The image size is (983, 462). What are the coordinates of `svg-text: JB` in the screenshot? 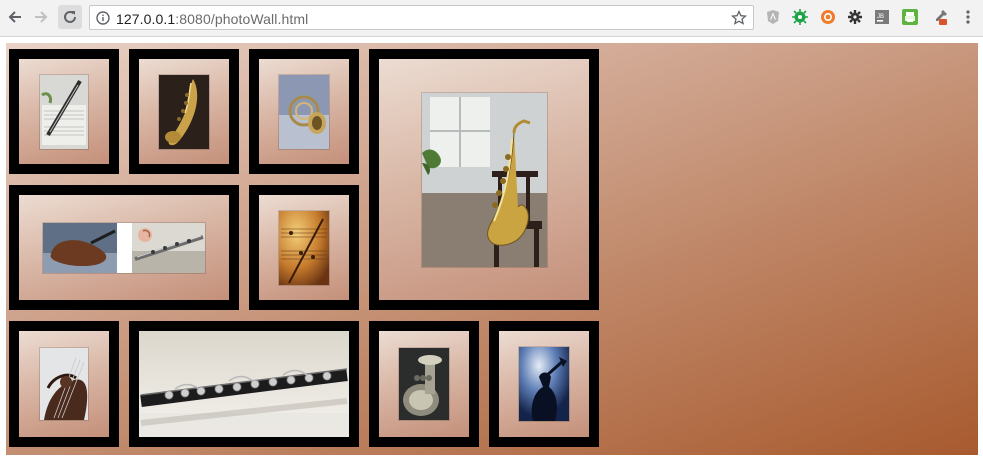 It's located at (880, 17).